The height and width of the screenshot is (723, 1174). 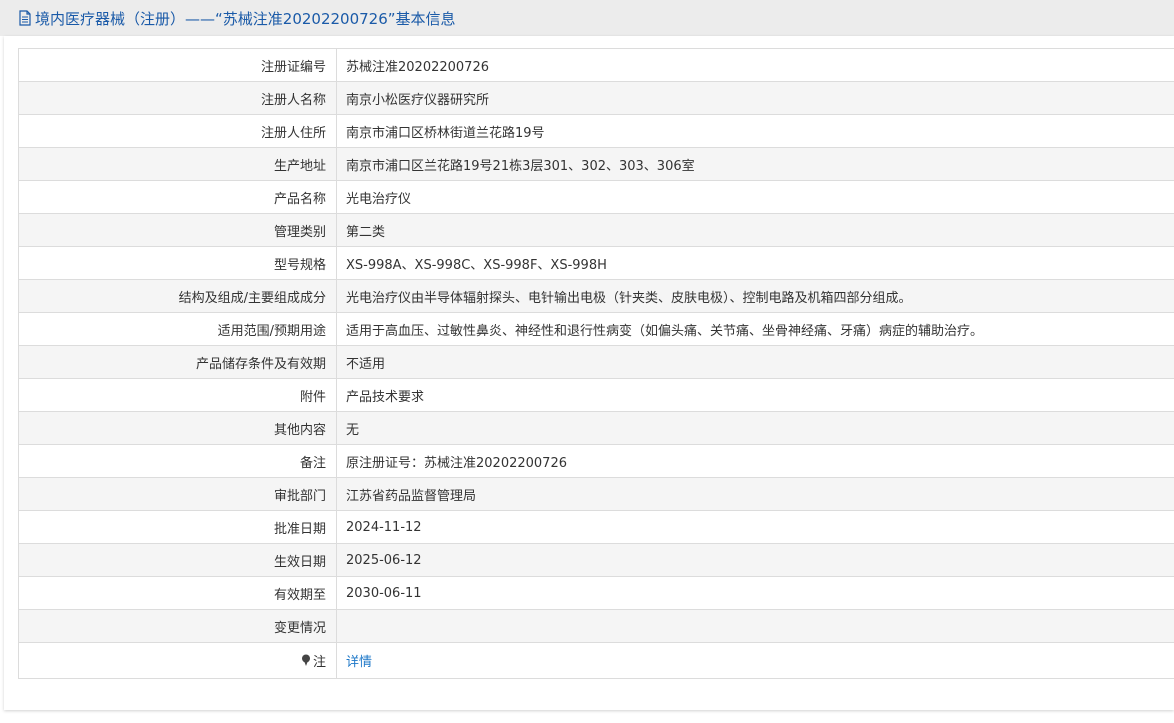 What do you see at coordinates (177, 428) in the screenshot?
I see `field-label: 其他内容` at bounding box center [177, 428].